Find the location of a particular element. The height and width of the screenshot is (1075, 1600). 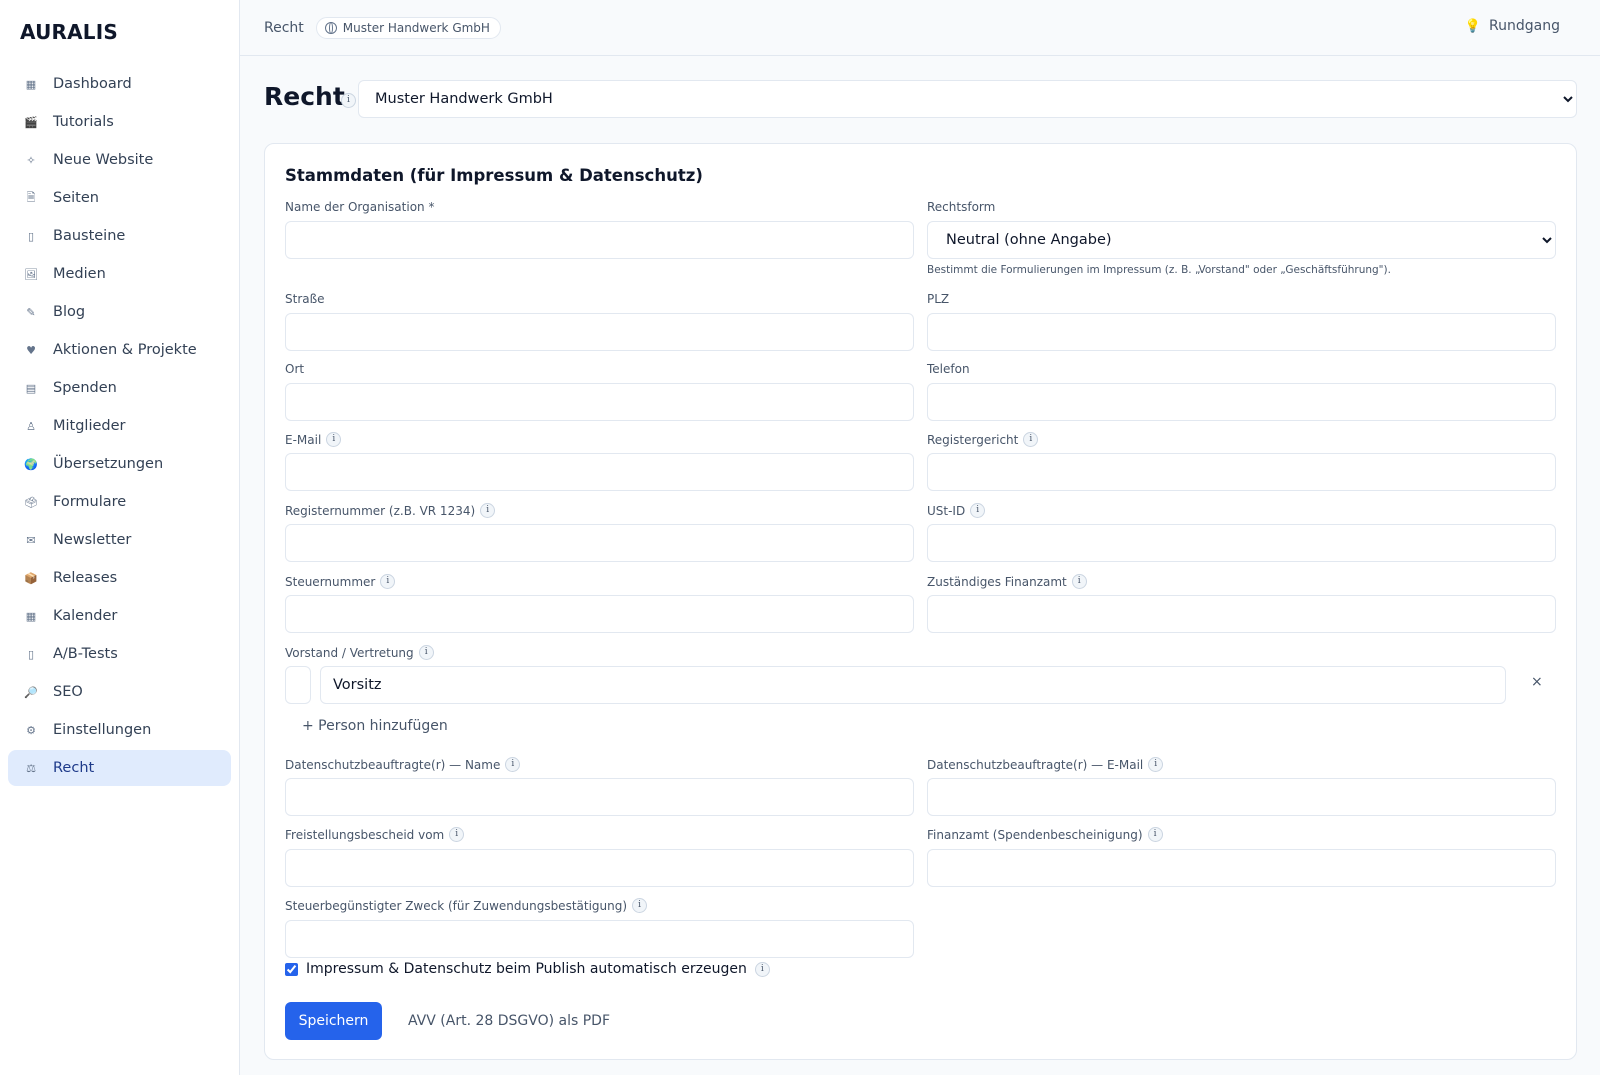

sidebar-item-blog: ✎ Blog is located at coordinates (119, 312).